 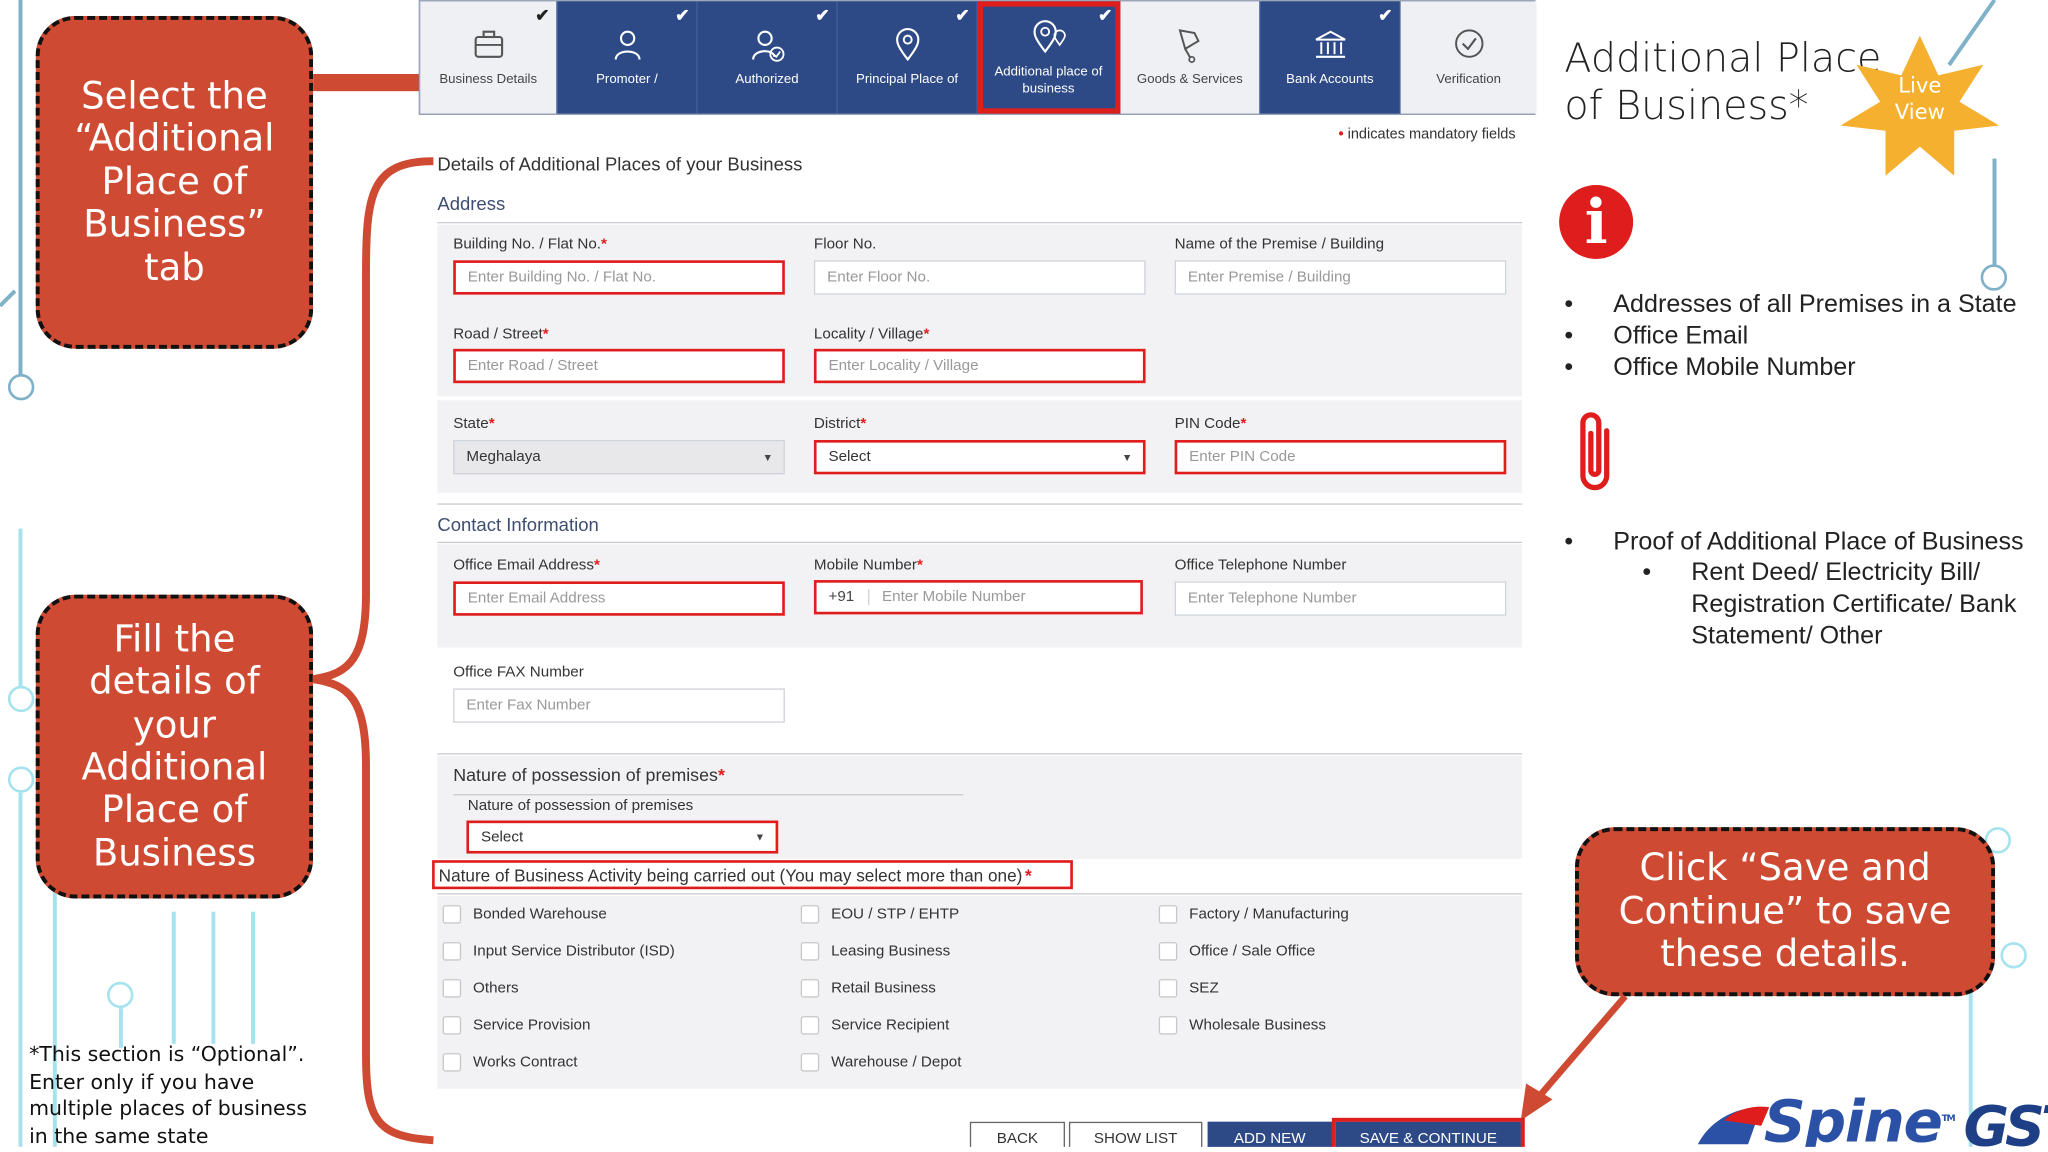 What do you see at coordinates (980, 992) in the screenshot?
I see `activity-panel` at bounding box center [980, 992].